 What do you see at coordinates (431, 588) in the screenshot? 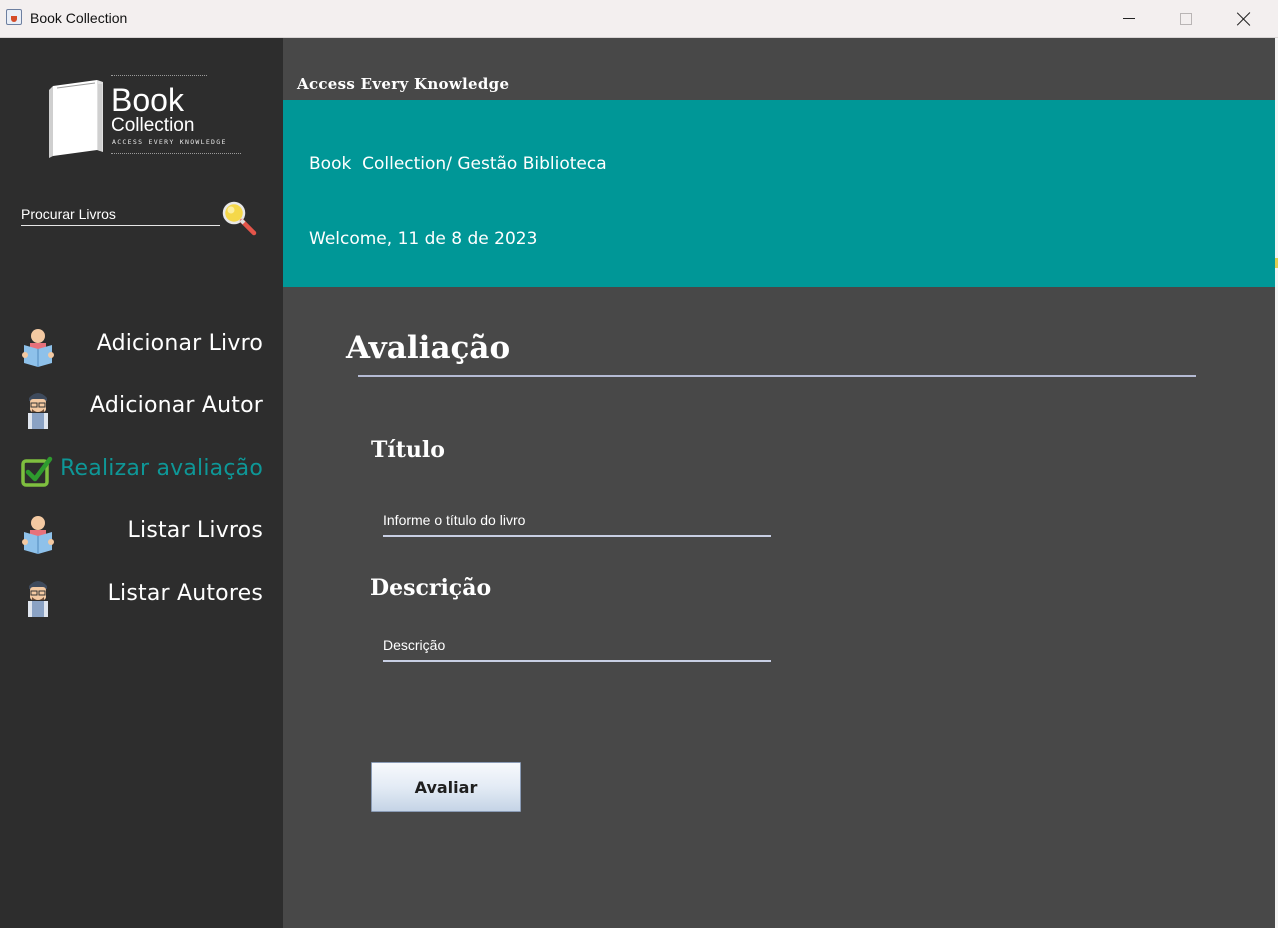
I see `descricao-label: Descrição` at bounding box center [431, 588].